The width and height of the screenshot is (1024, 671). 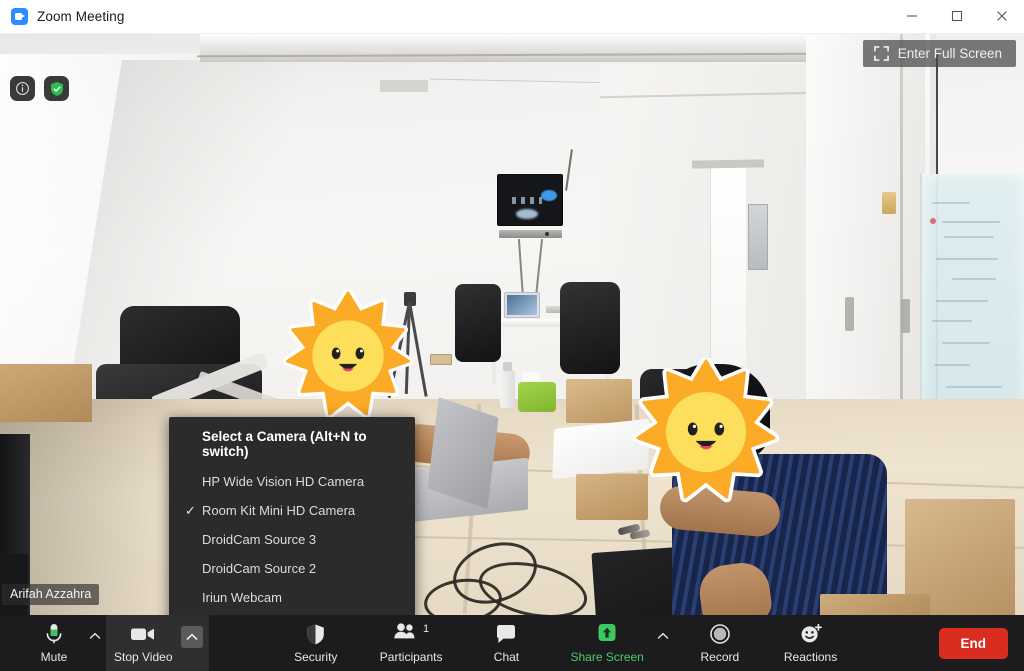 I want to click on video-camera-icon, so click(x=143, y=634).